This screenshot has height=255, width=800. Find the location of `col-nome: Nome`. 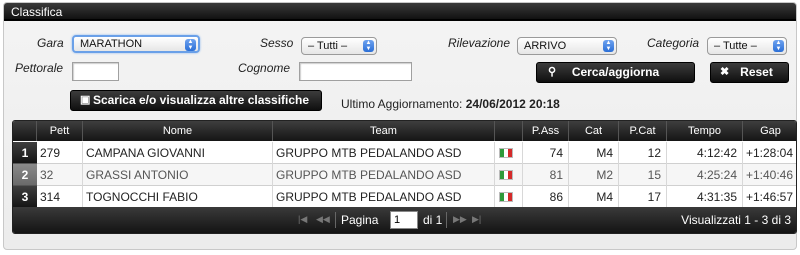

col-nome: Nome is located at coordinates (178, 131).